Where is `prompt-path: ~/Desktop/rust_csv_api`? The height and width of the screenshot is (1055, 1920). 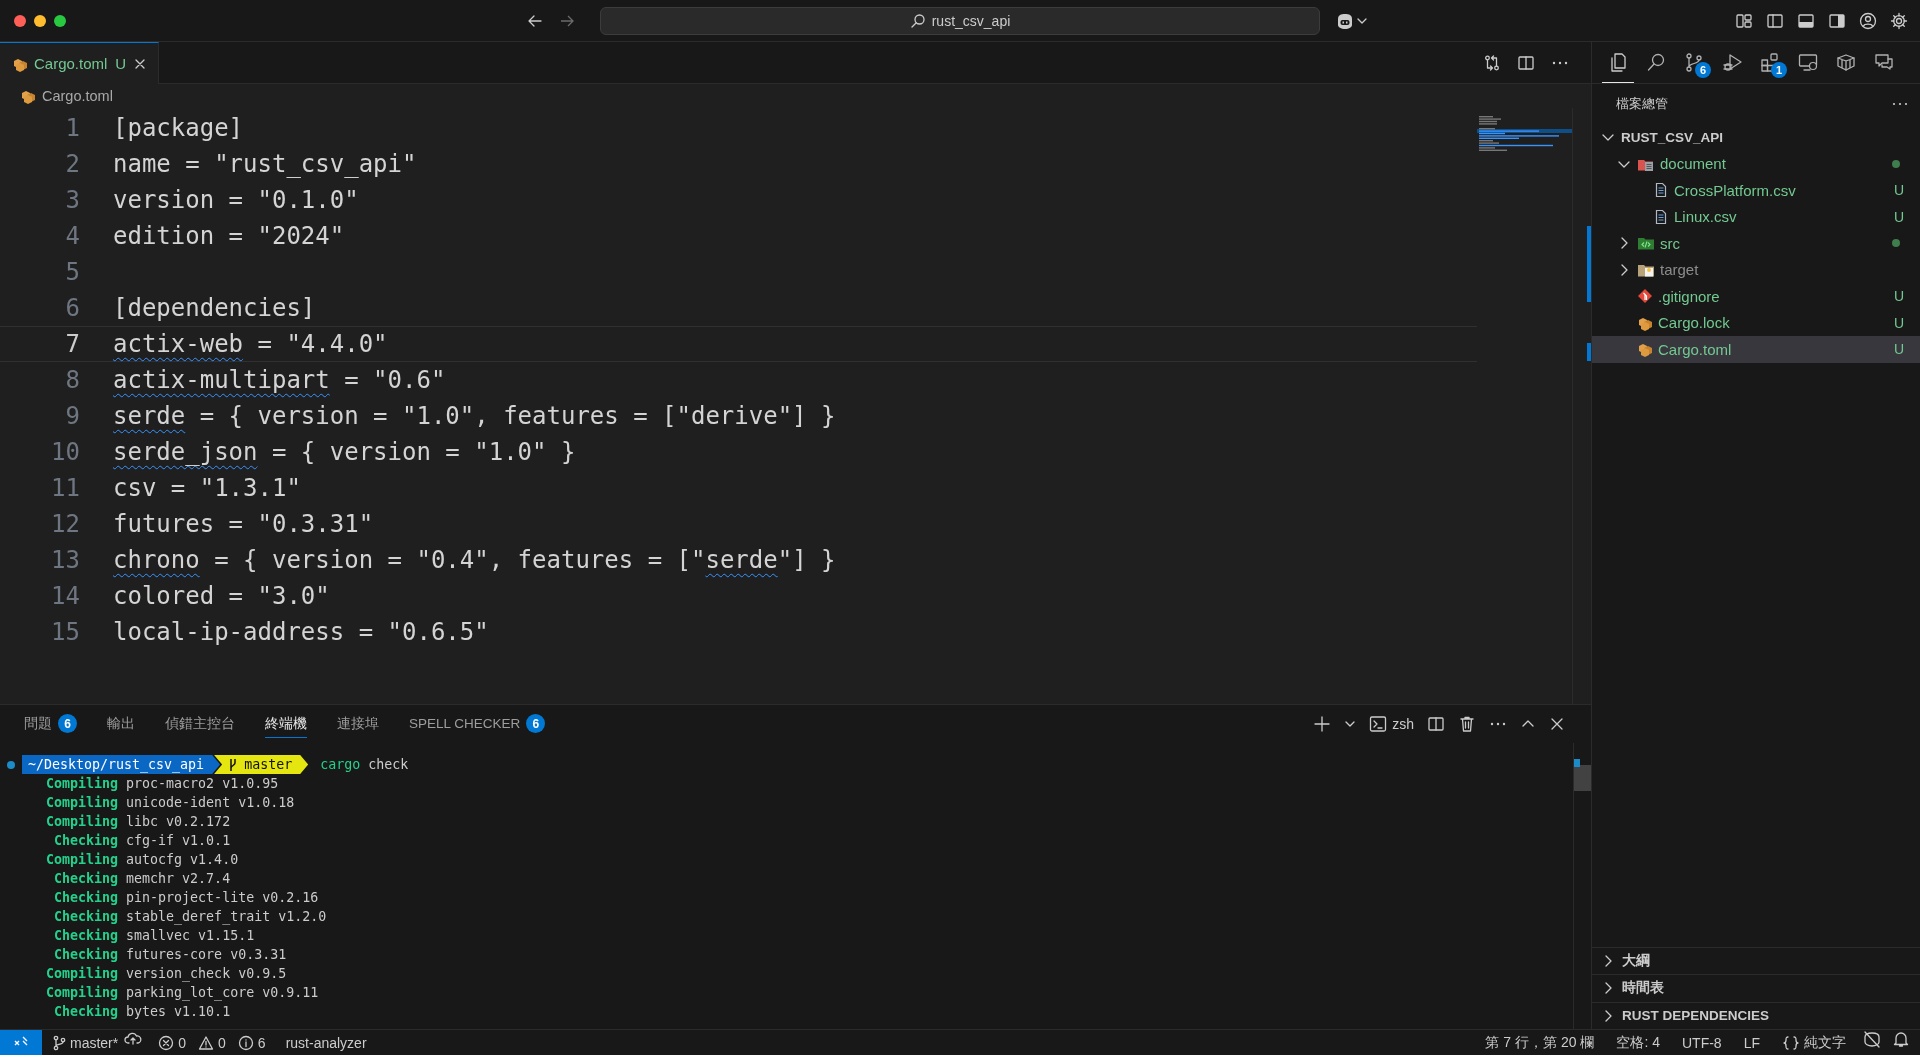 prompt-path: ~/Desktop/rust_csv_api is located at coordinates (121, 764).